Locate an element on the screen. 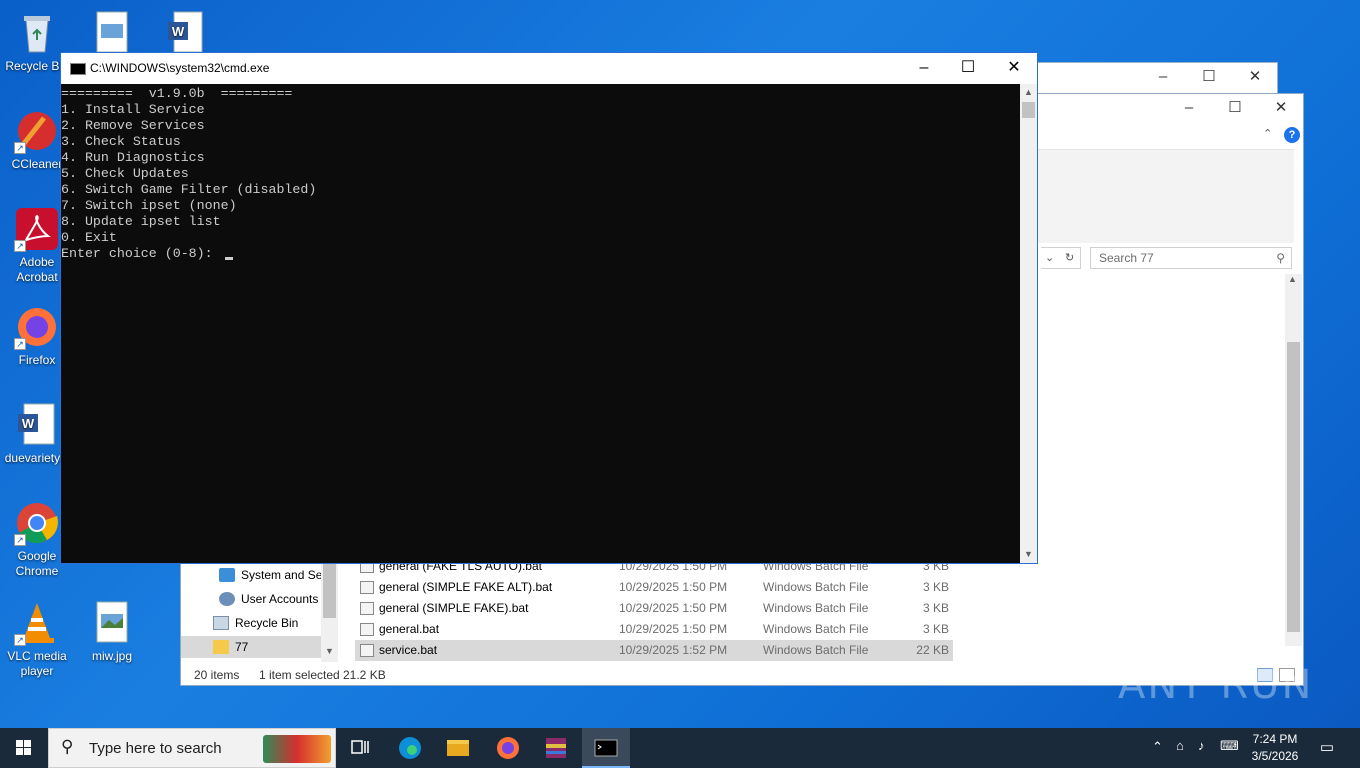  console-line: 4. Run Diagnostics is located at coordinates (133, 157).